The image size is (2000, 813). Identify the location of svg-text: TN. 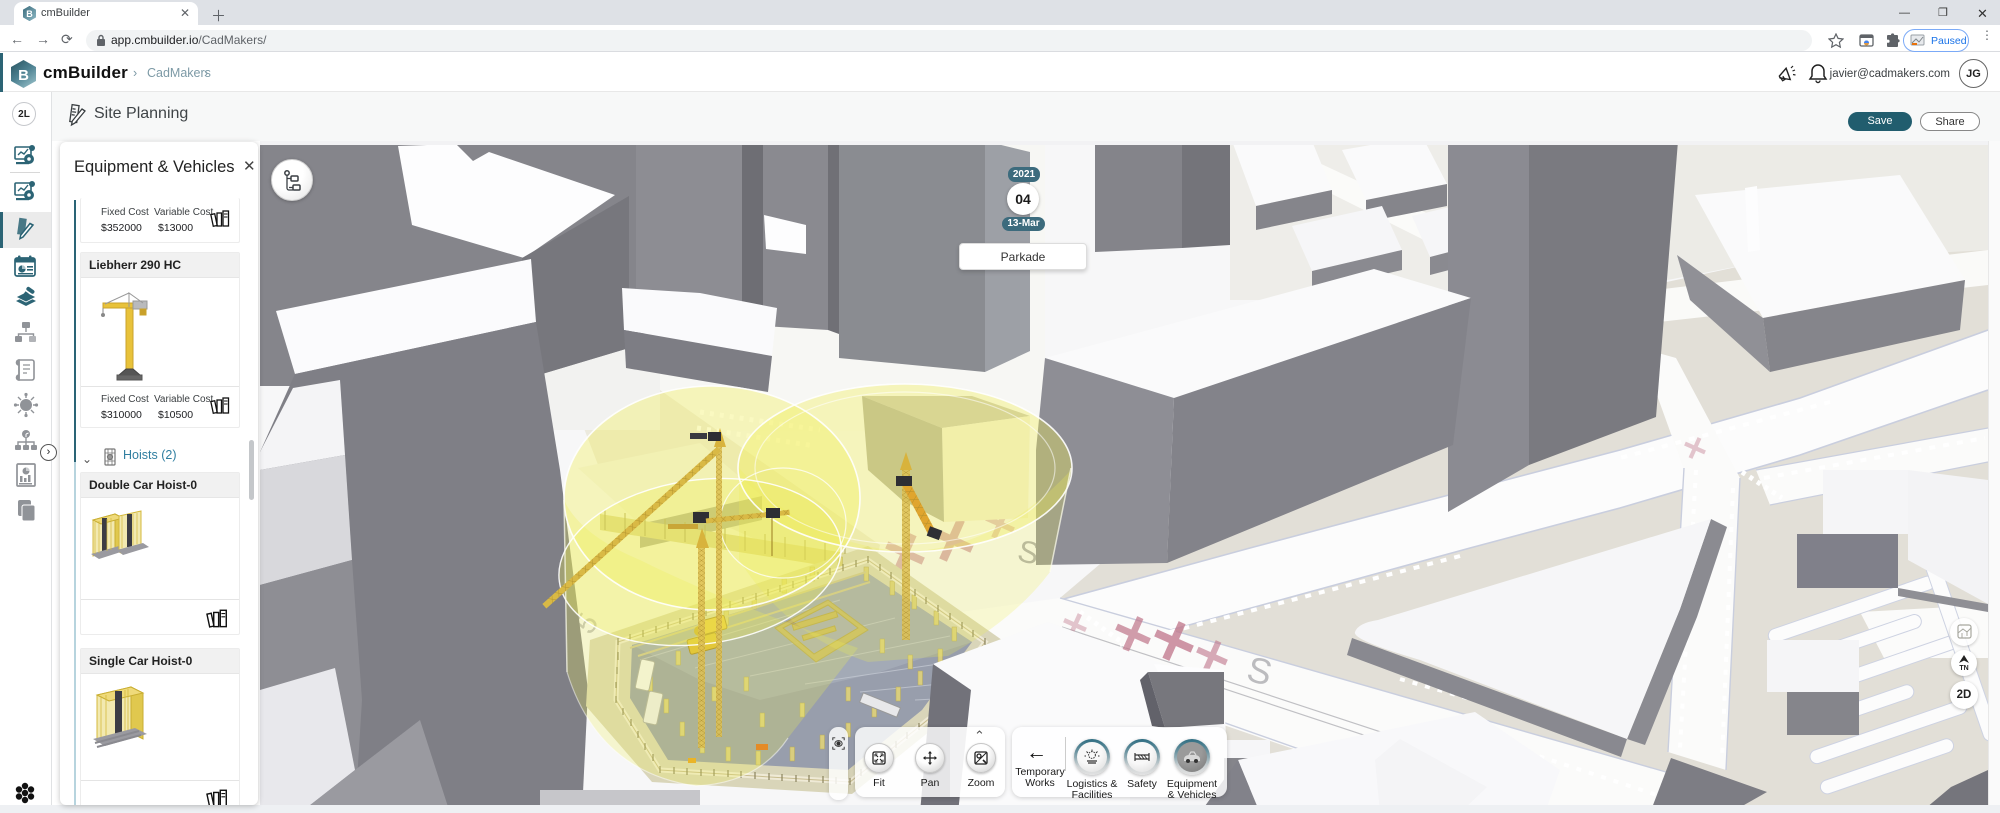
(1963, 668).